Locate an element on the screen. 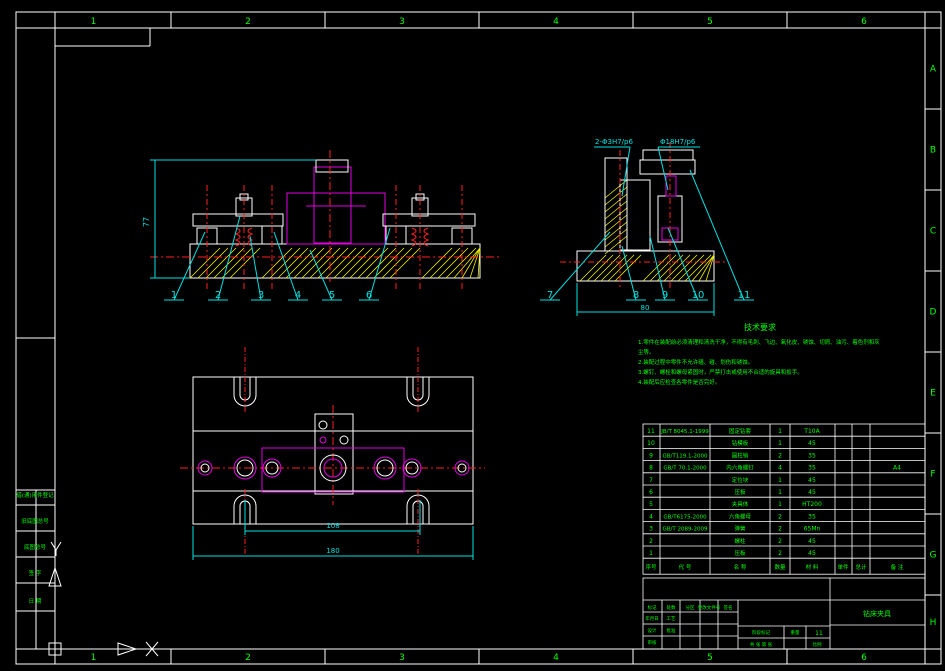  zone-col-bottom-4: 4 is located at coordinates (556, 658).